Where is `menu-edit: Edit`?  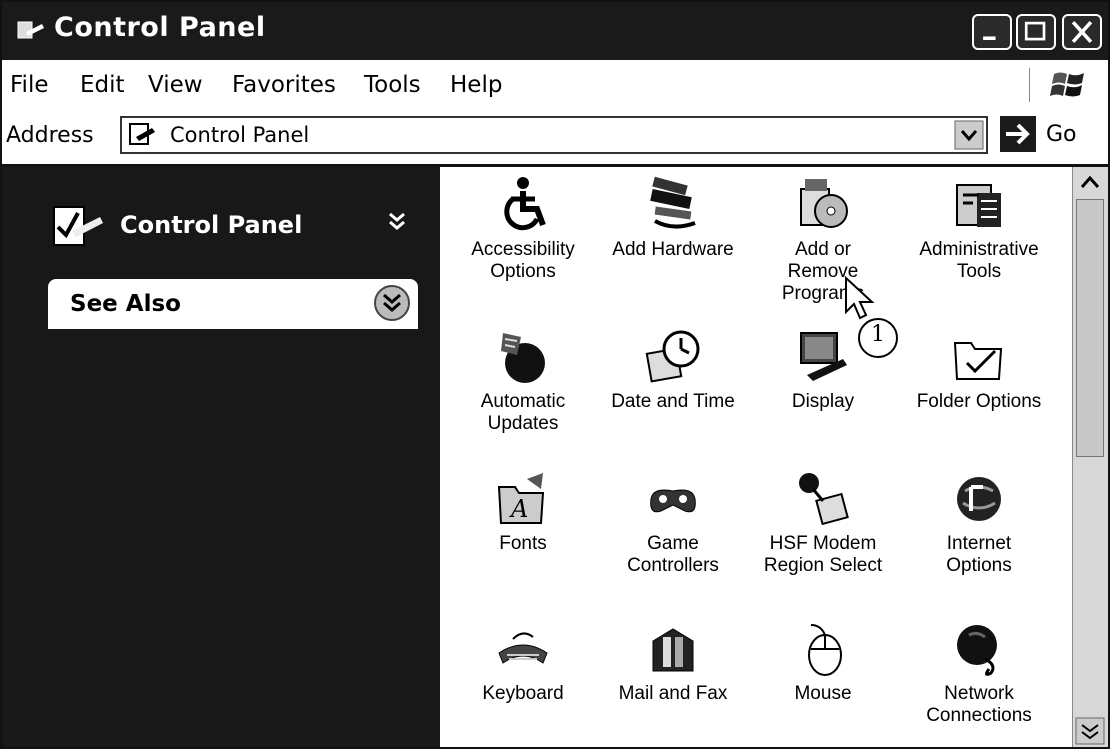
menu-edit: Edit is located at coordinates (102, 85).